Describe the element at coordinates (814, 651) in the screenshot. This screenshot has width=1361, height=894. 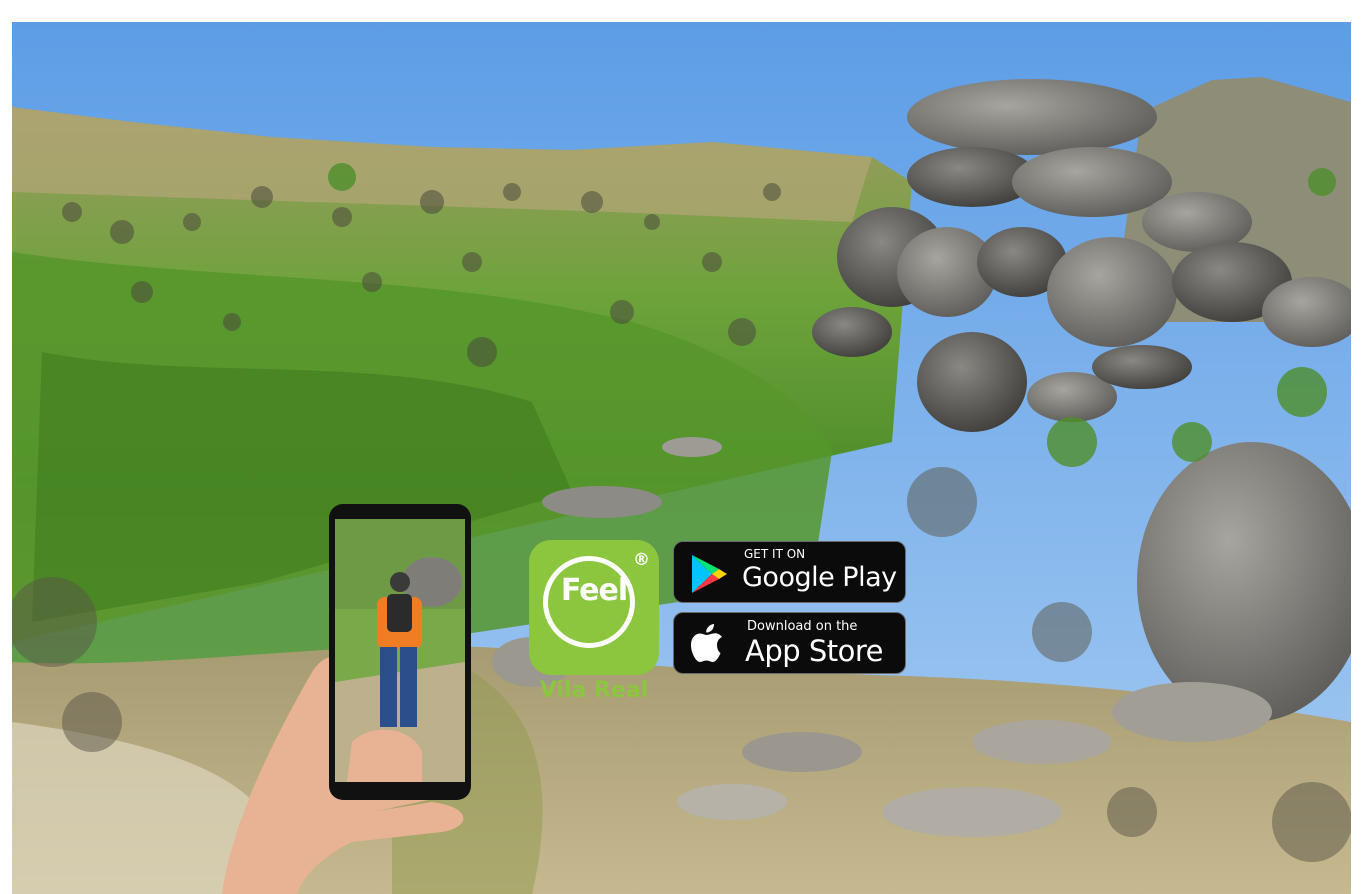
I see `app-store-main-line: App Store` at that location.